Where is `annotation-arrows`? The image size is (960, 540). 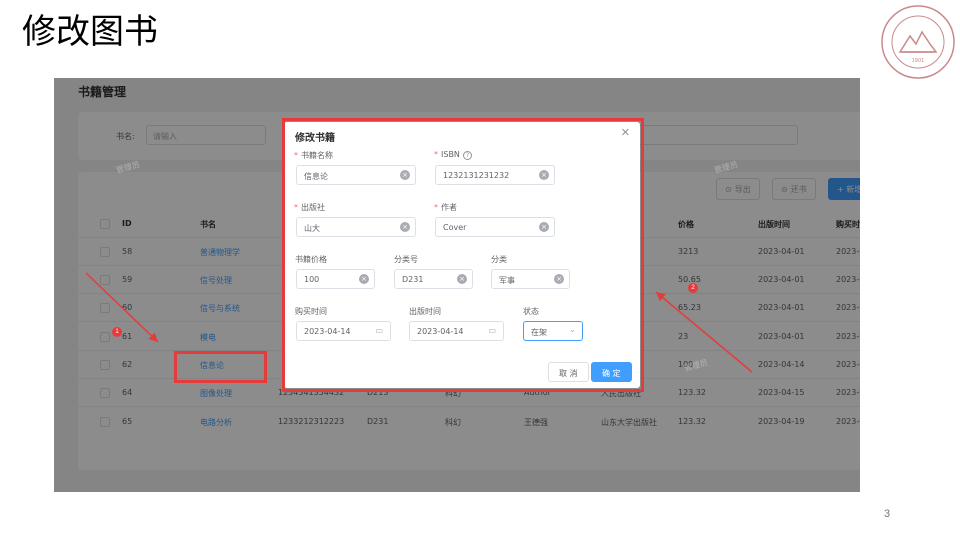 annotation-arrows is located at coordinates (419, 322).